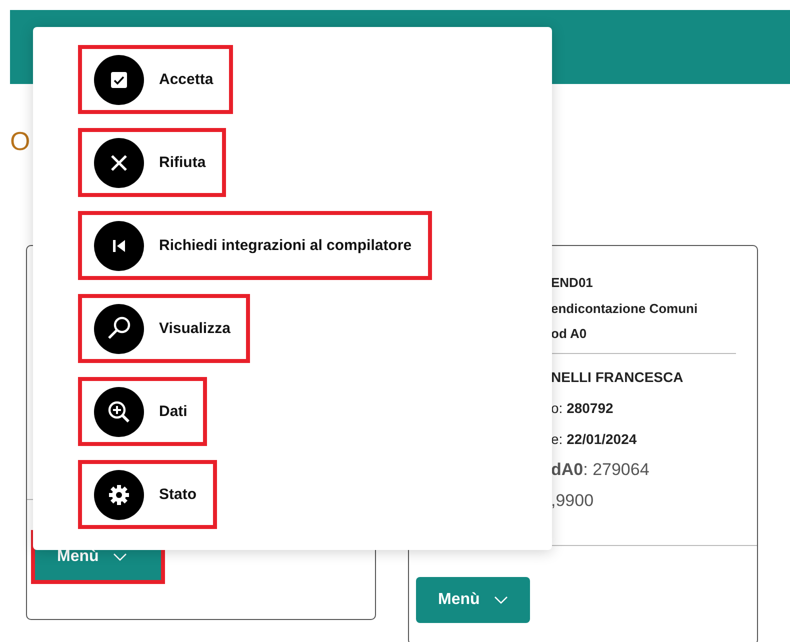 The image size is (790, 642). I want to click on zoom-in-icon, so click(119, 411).